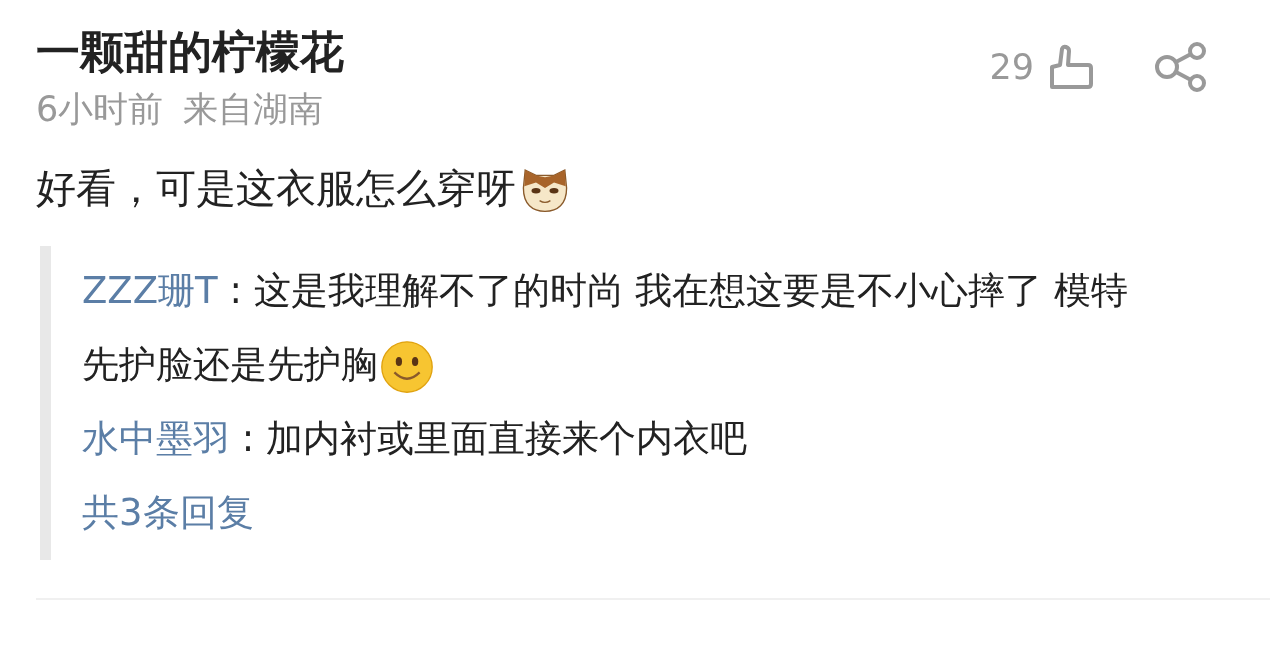  Describe the element at coordinates (276, 188) in the screenshot. I see `comment-text: 好看，可是这衣服怎么穿呀` at that location.